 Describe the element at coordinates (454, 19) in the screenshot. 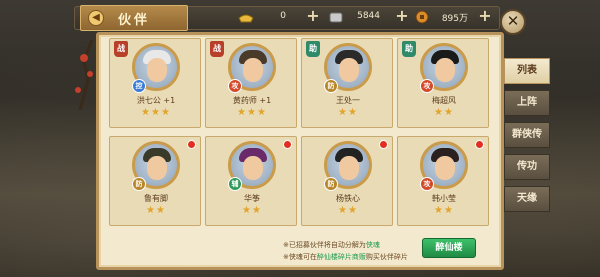

I see `coin-value: 895万` at that location.